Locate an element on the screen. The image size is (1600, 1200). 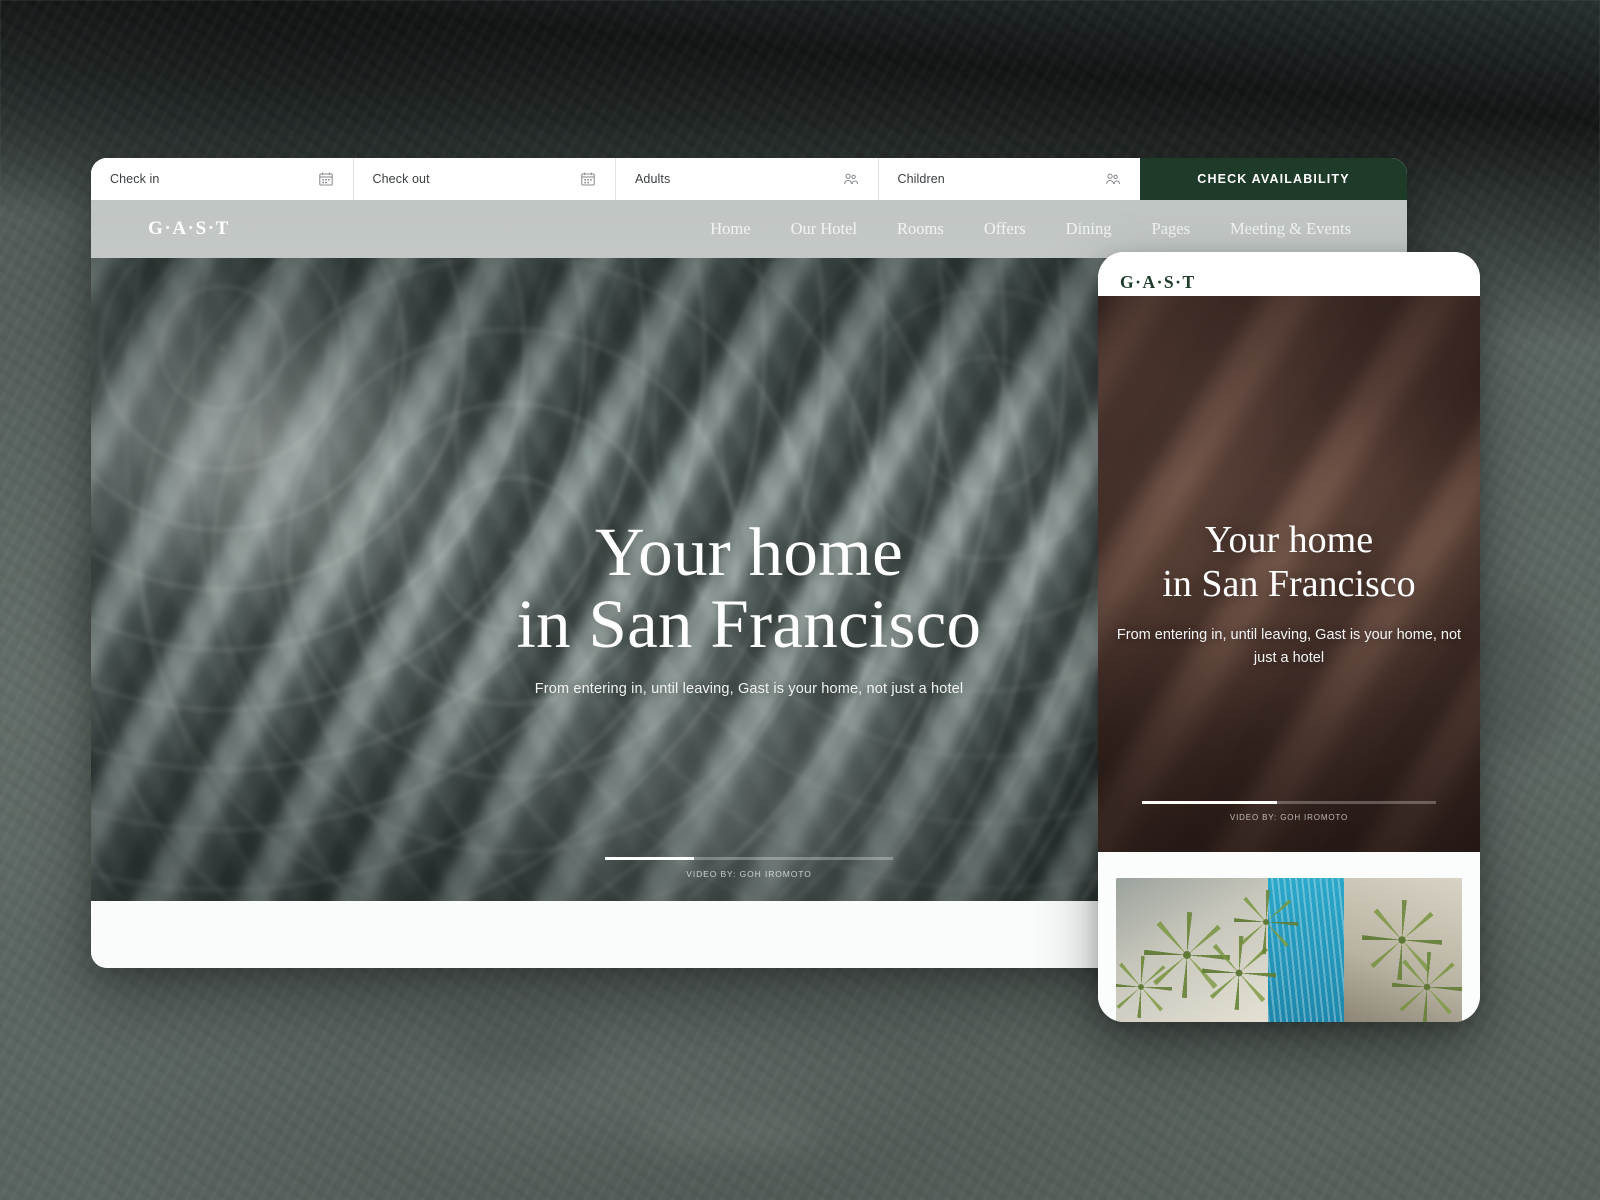
mobile-hero-heading-line2: in San Francisco is located at coordinates (1289, 584).